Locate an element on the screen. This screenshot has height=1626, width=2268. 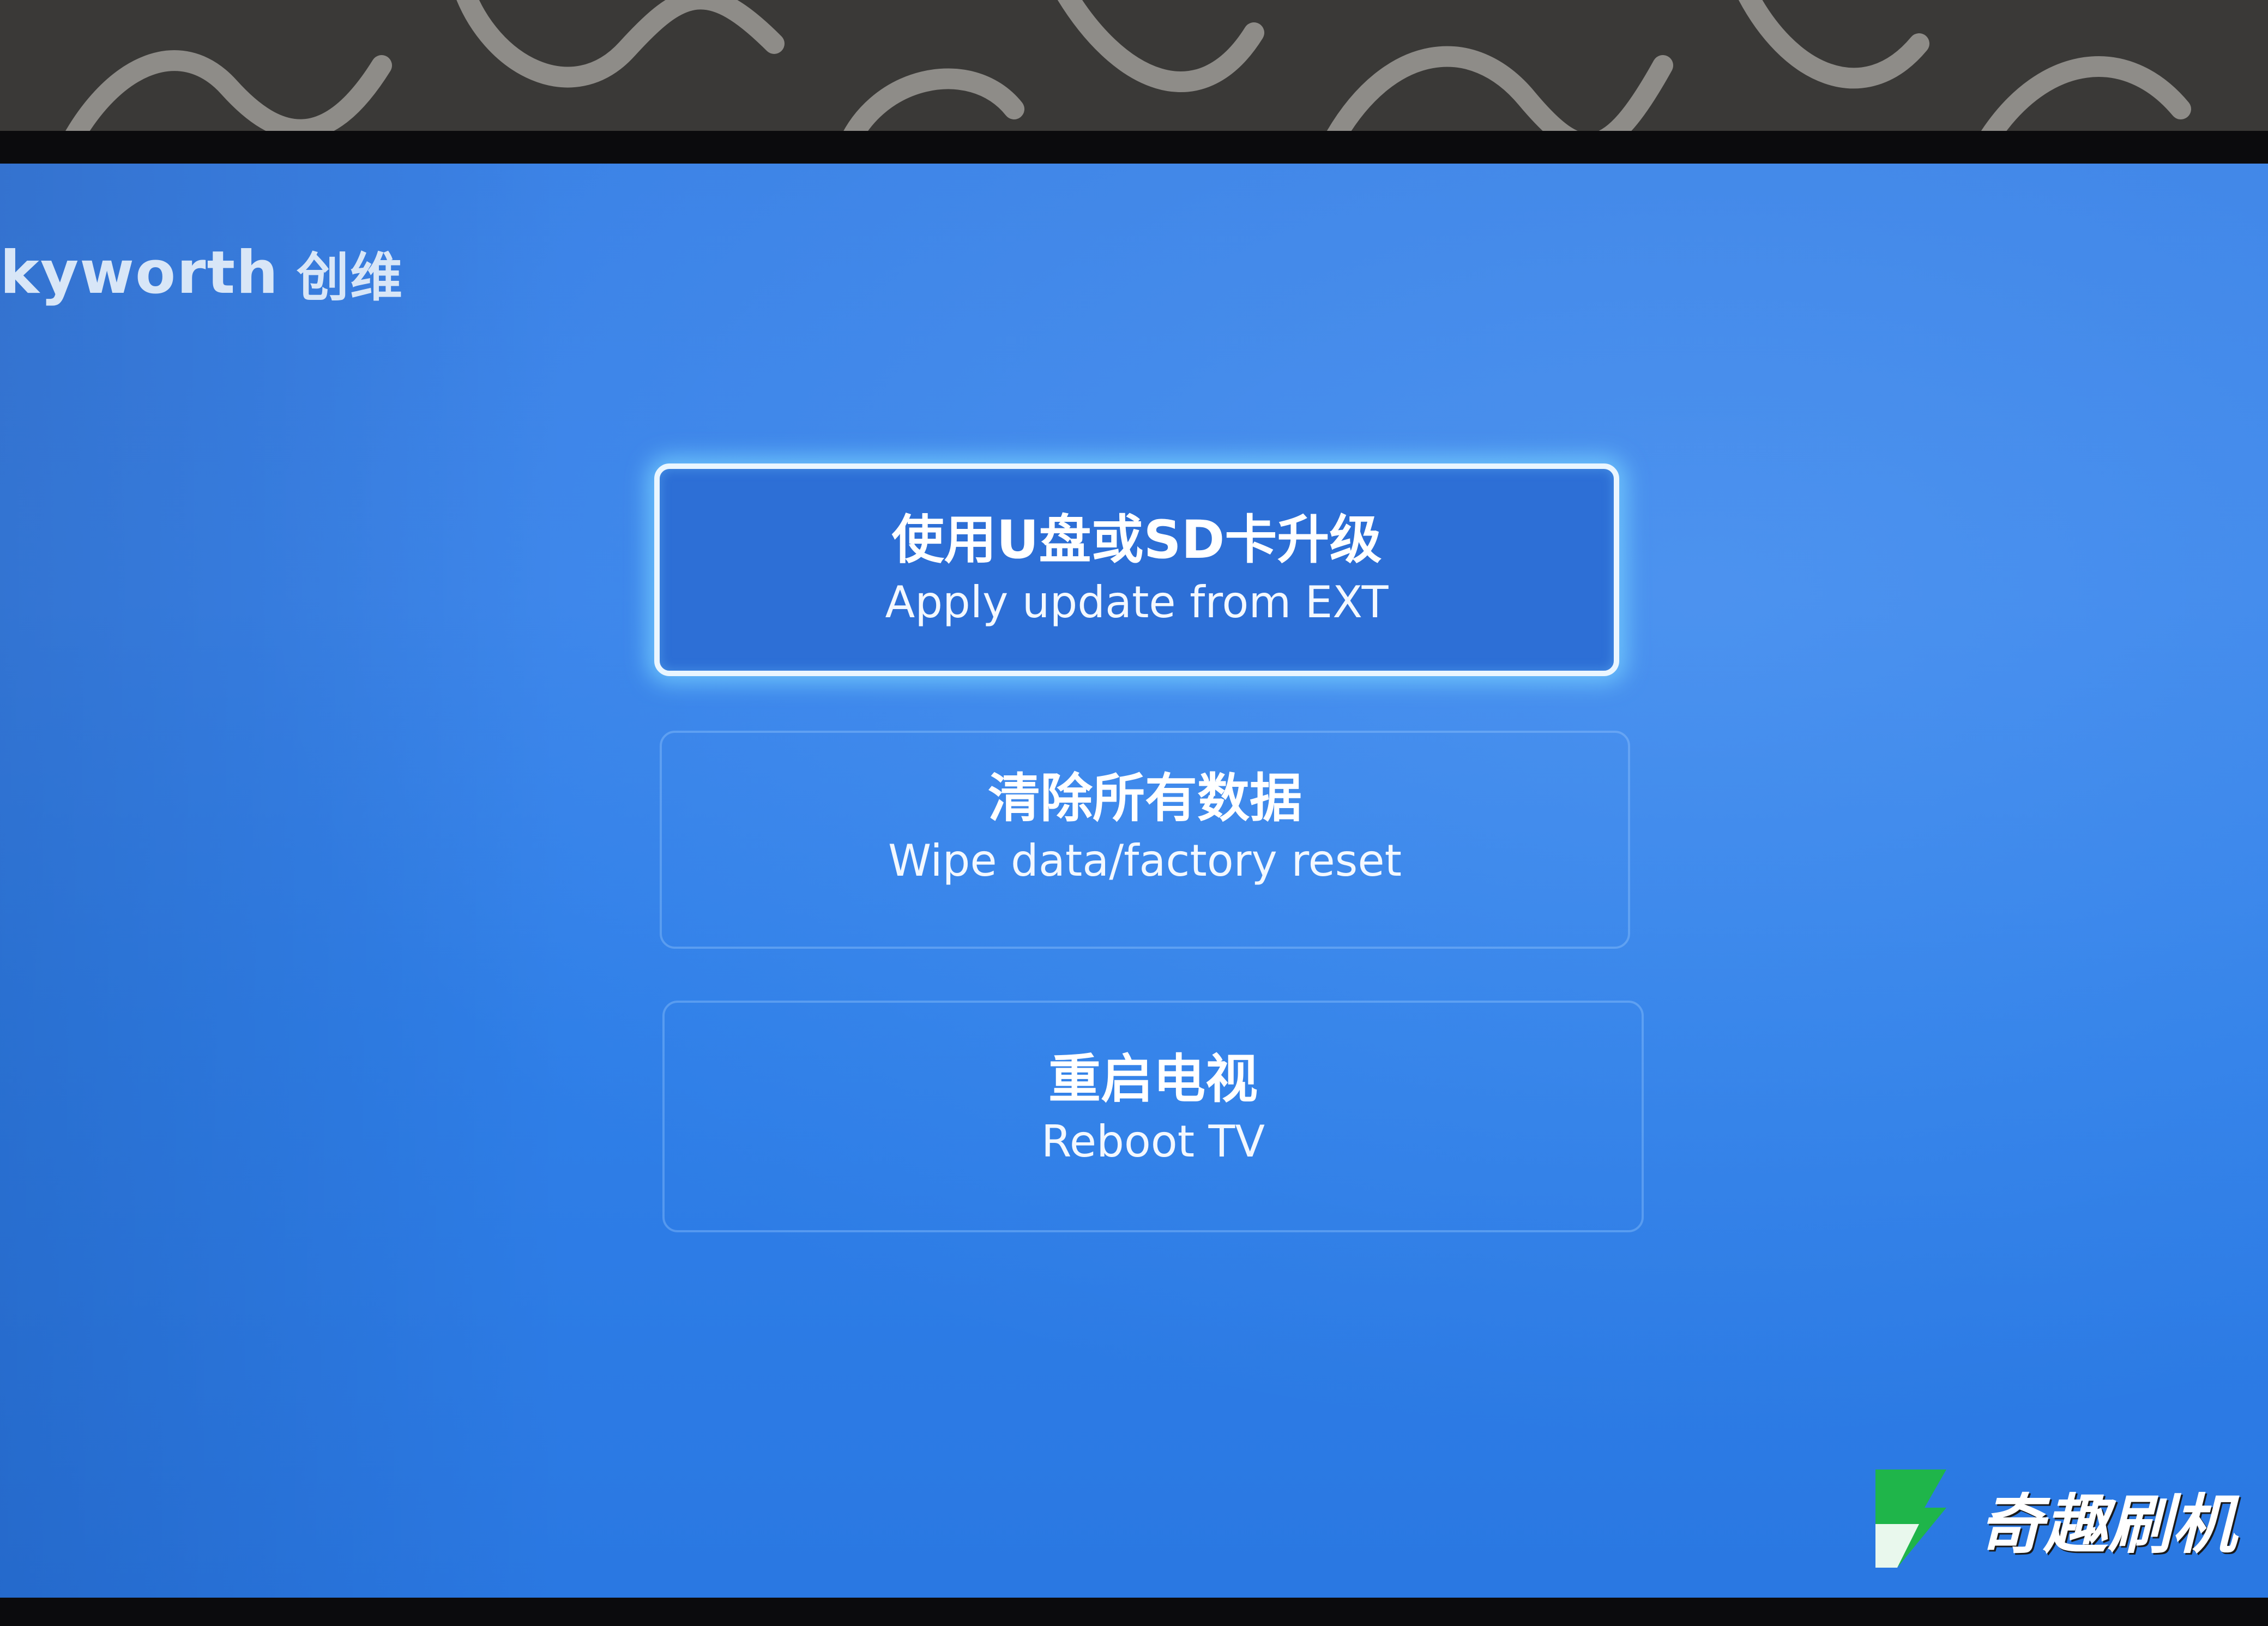
menu-item-reboot-tv: 重启电视 Reboot TV is located at coordinates (1153, 1117).